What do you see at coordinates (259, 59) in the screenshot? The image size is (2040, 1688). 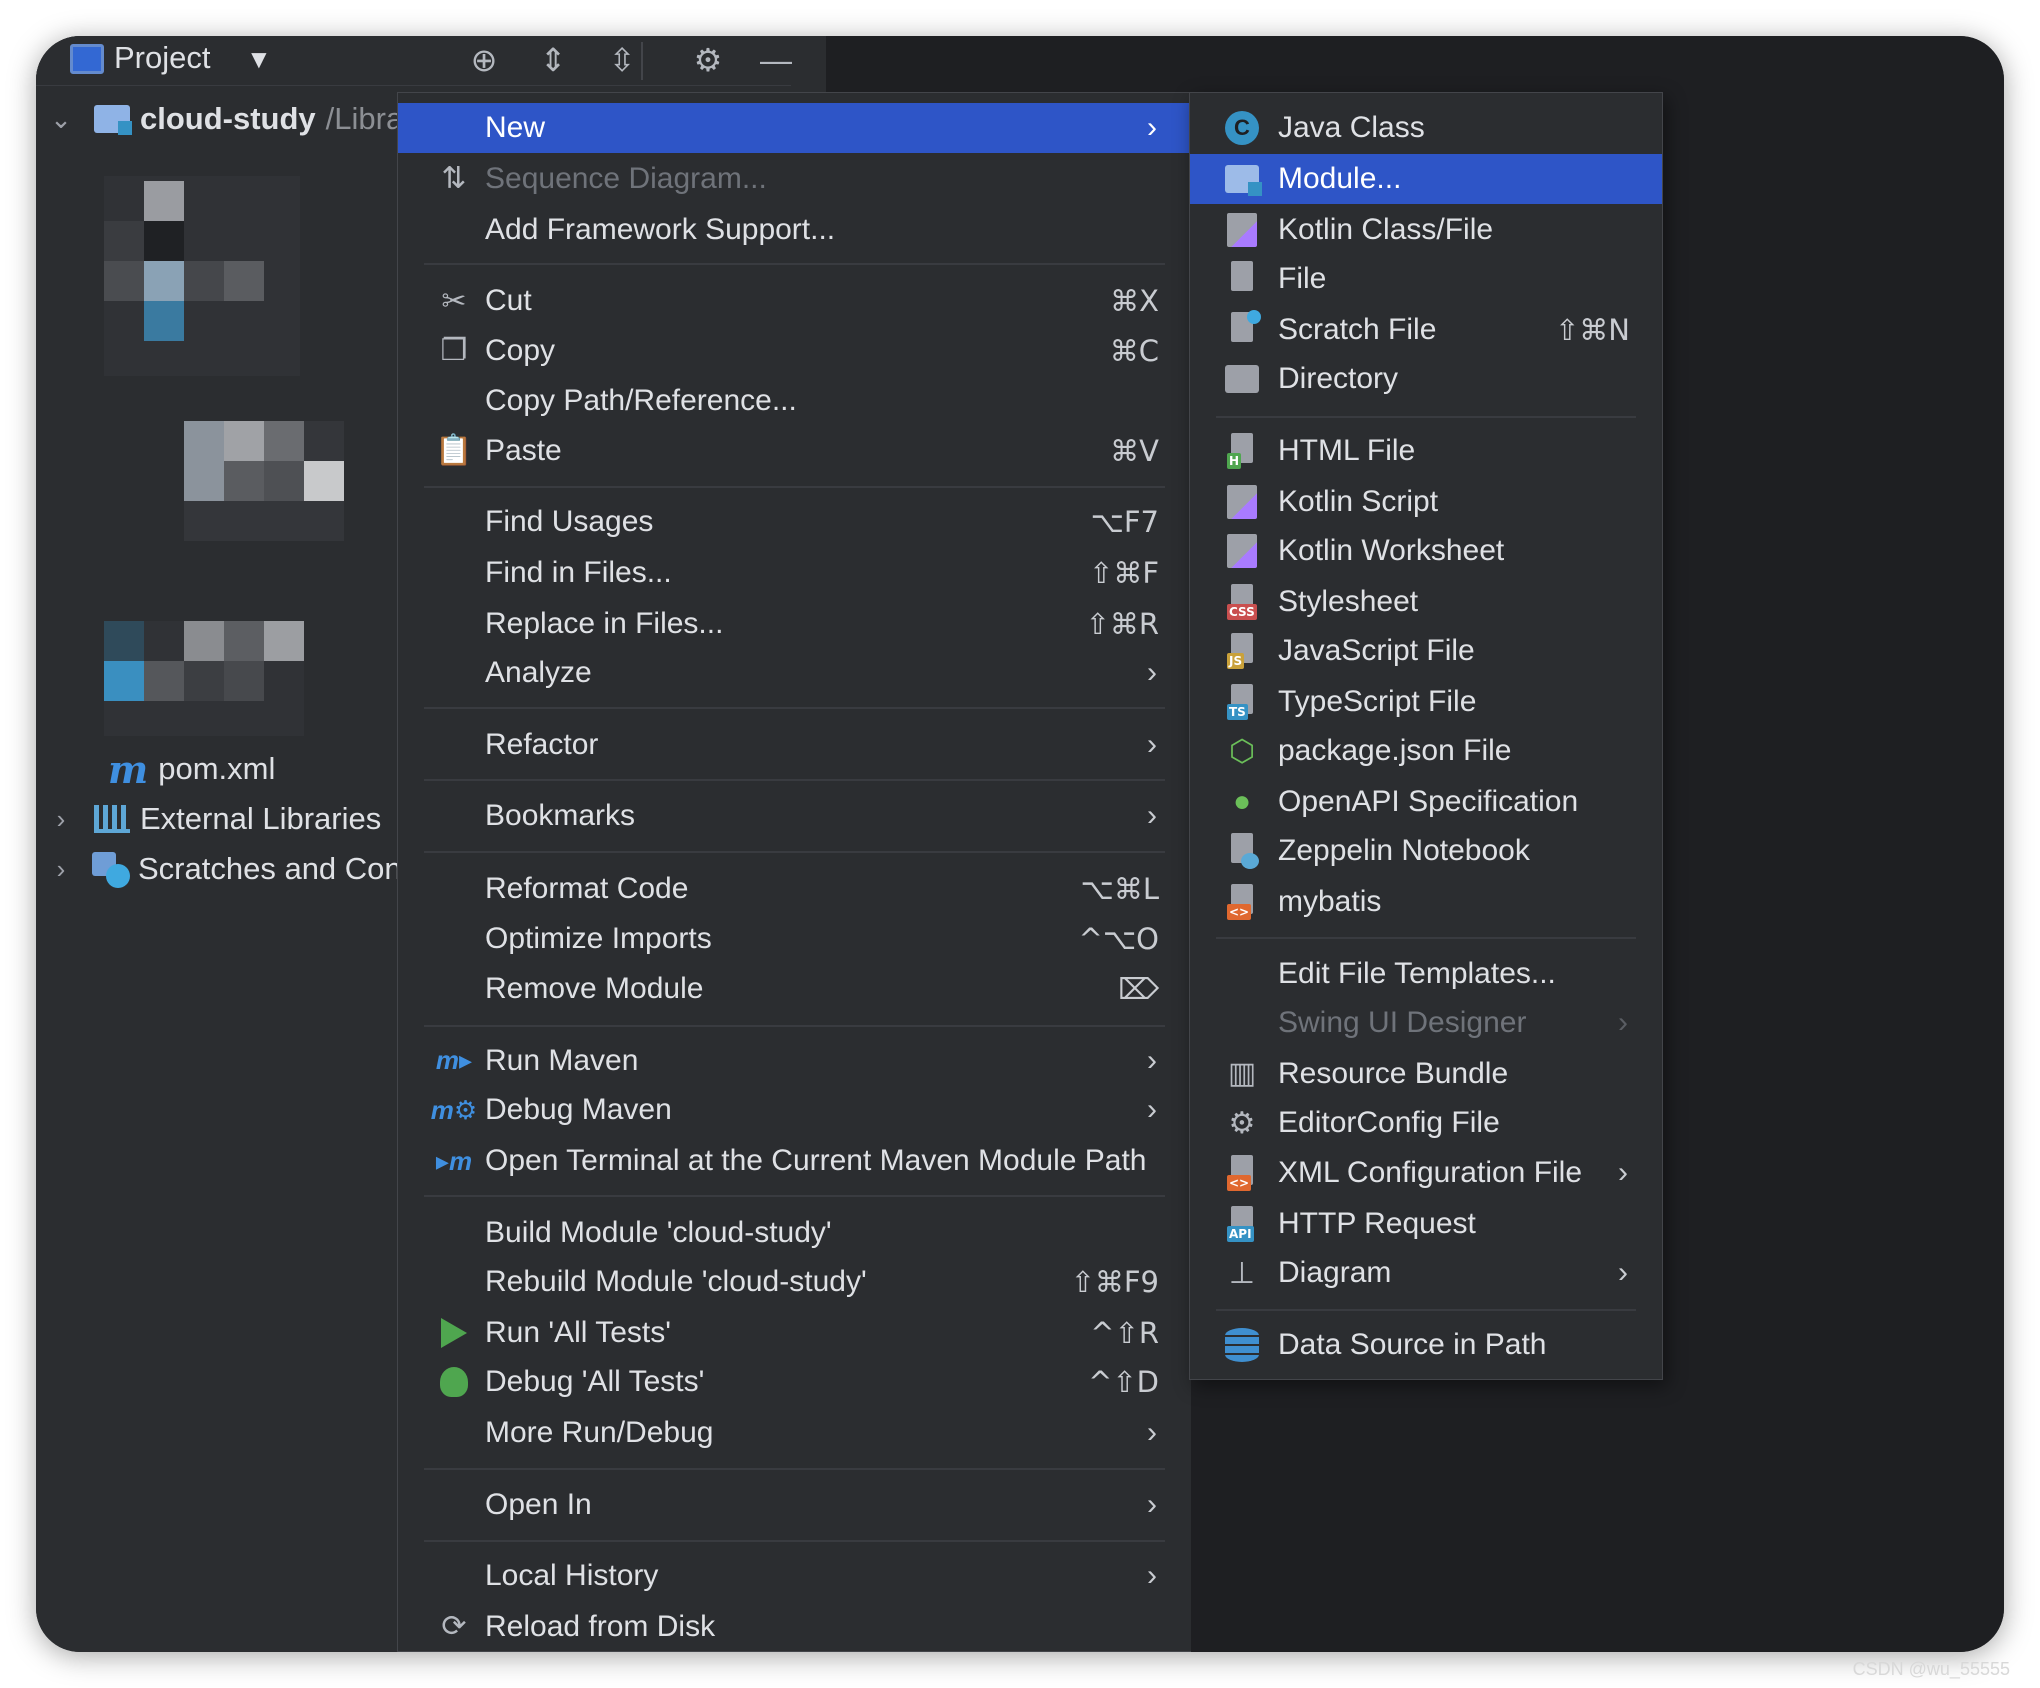 I see `dropdown-caret-icon: ▼` at bounding box center [259, 59].